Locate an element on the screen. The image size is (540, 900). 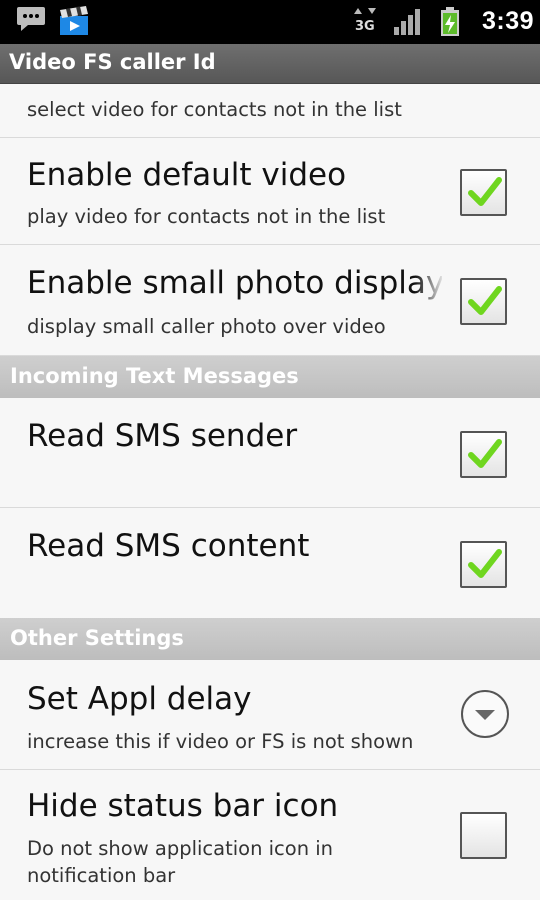
pref-summary: play video for contacts not in the list is located at coordinates (206, 216).